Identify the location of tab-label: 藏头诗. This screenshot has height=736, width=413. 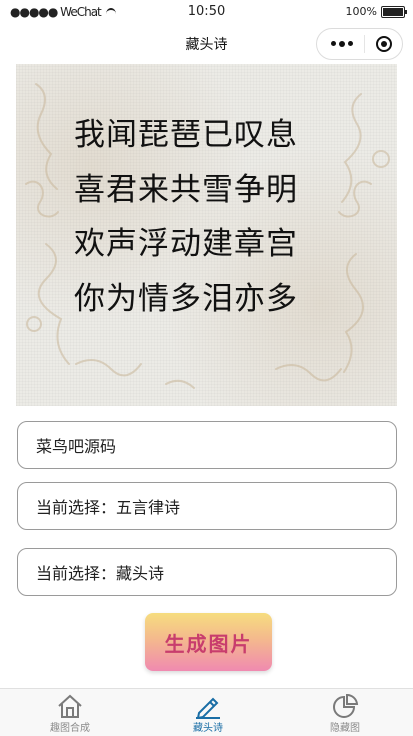
(208, 728).